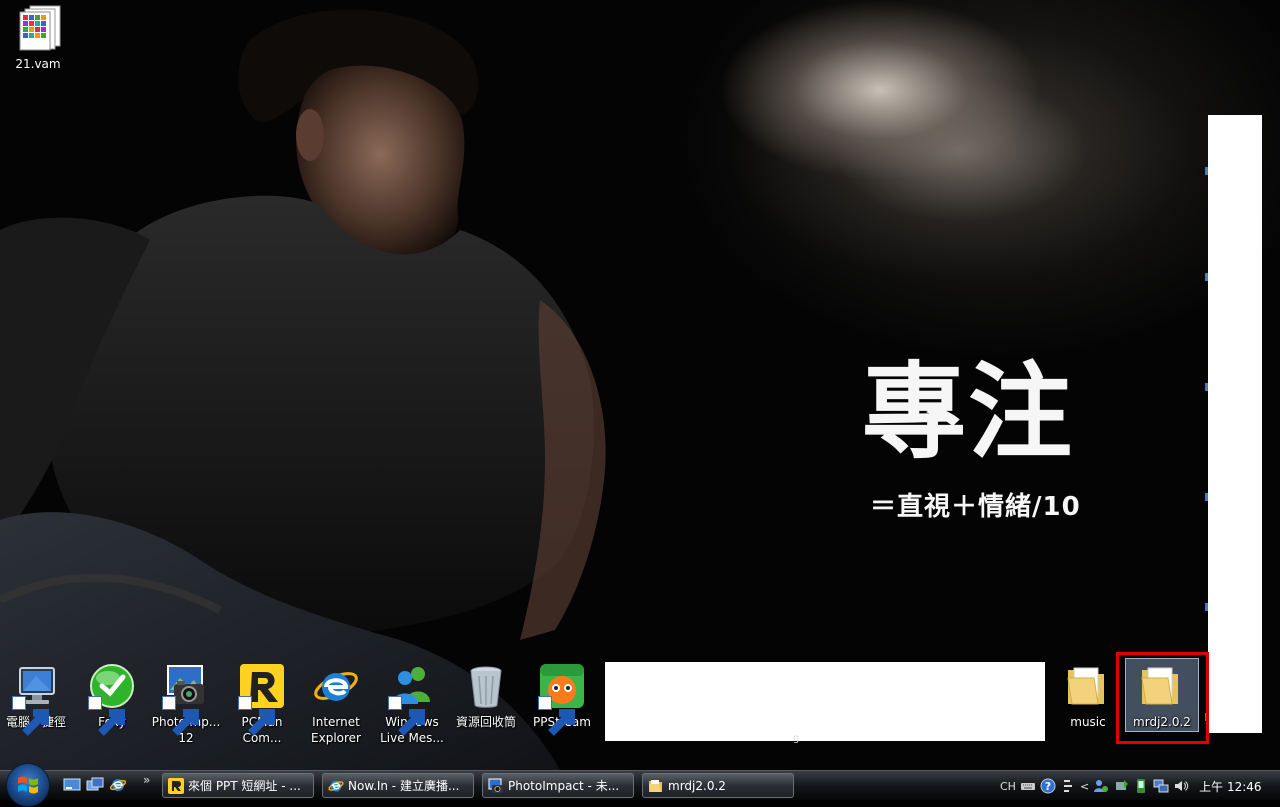  I want to click on network-icon, so click(1161, 786).